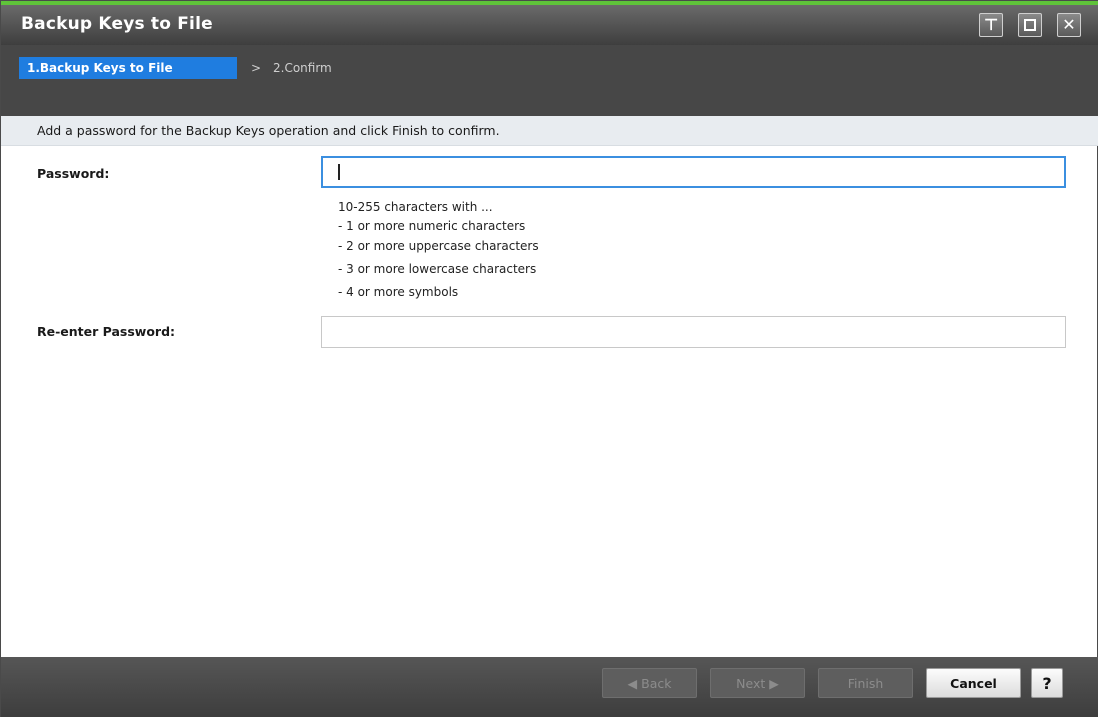 The width and height of the screenshot is (1098, 717). Describe the element at coordinates (438, 246) in the screenshot. I see `password-hint-line: - 2 or more uppercase characters` at that location.